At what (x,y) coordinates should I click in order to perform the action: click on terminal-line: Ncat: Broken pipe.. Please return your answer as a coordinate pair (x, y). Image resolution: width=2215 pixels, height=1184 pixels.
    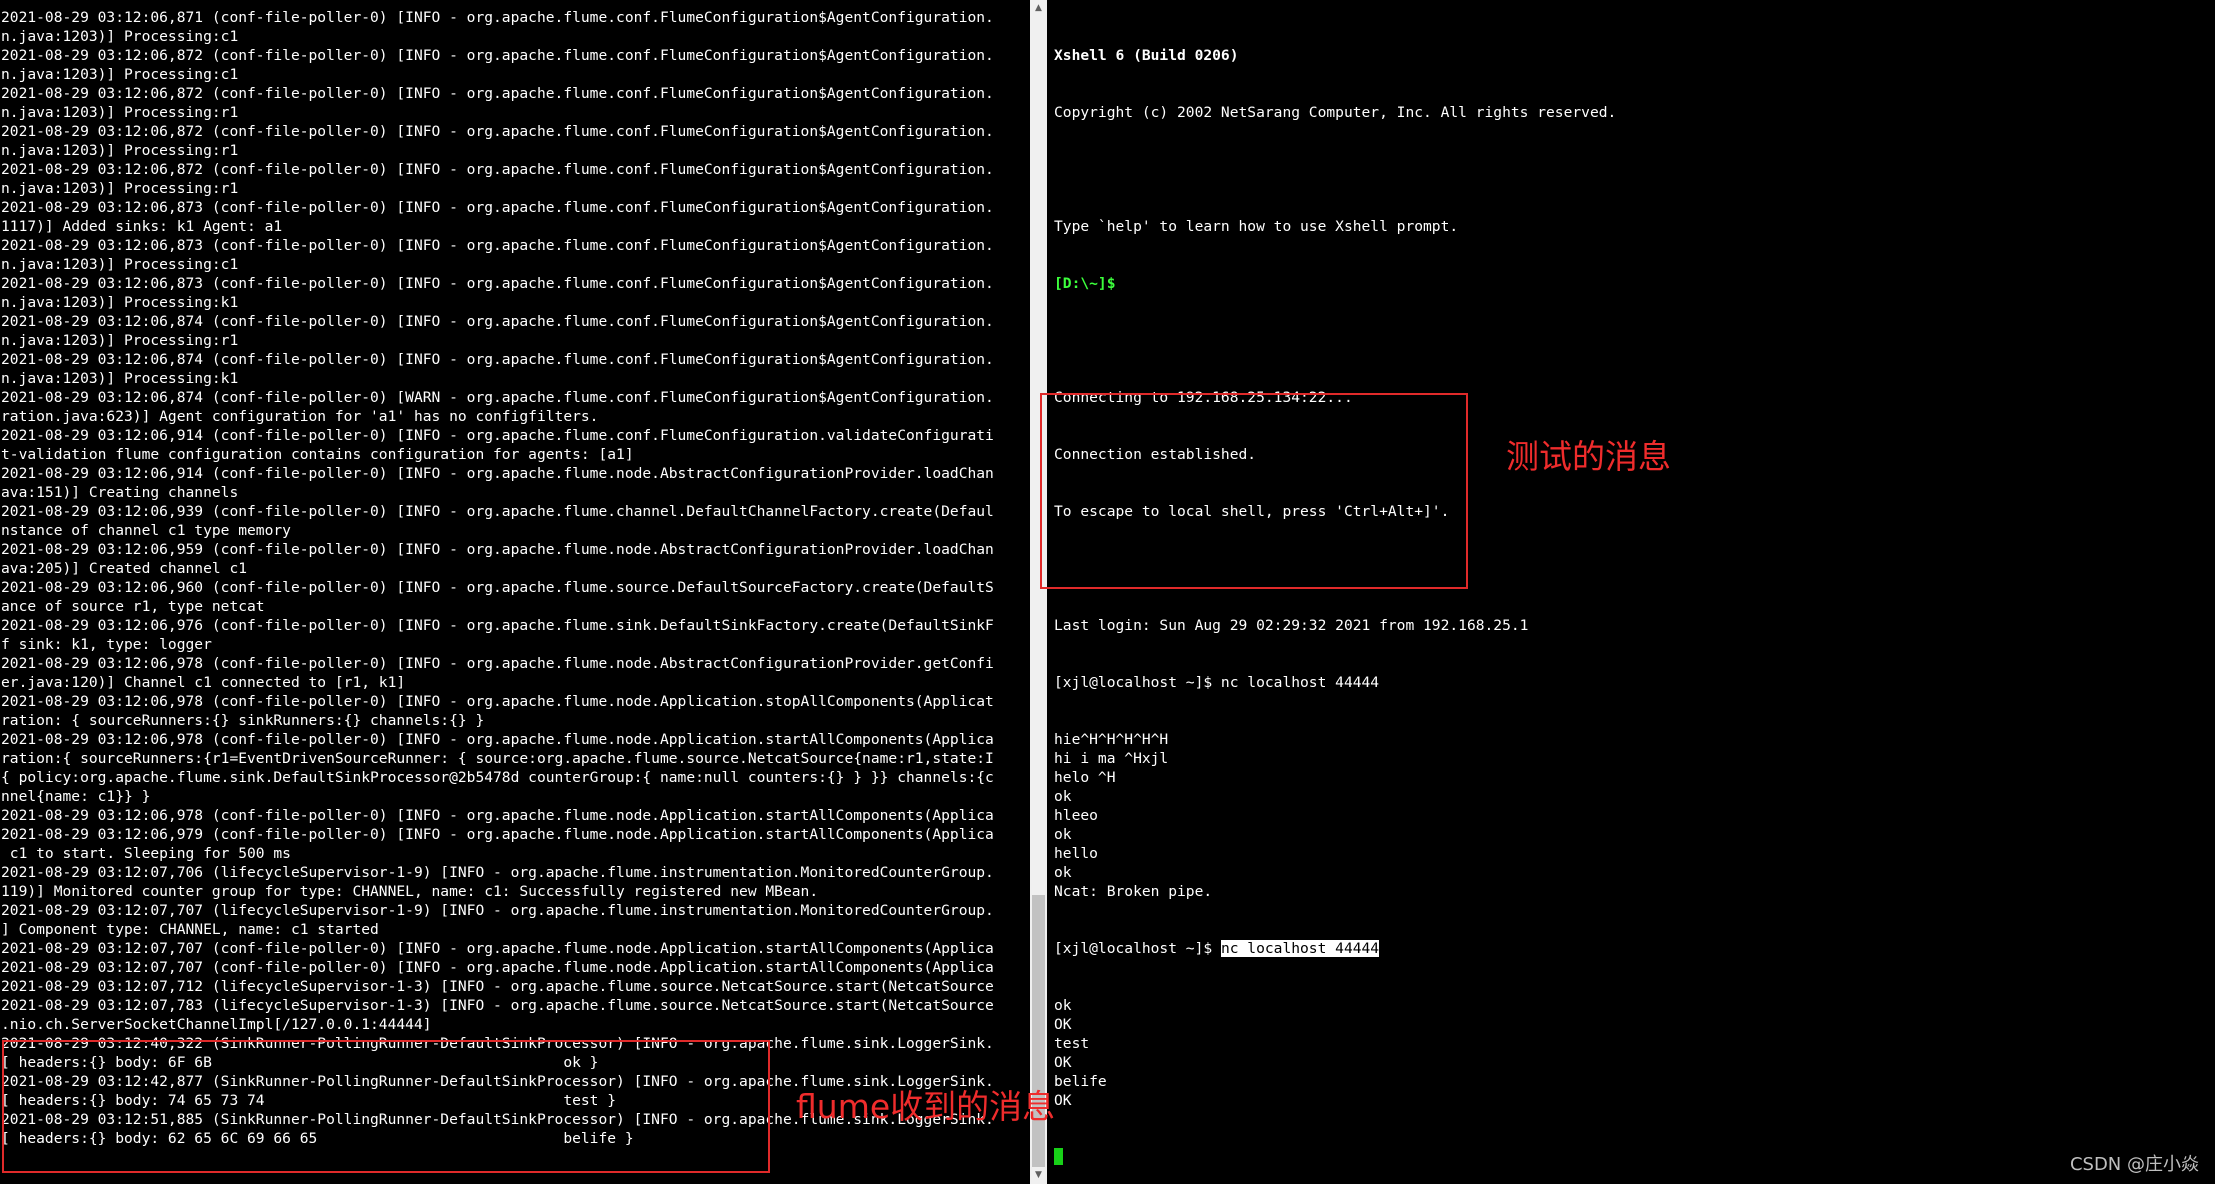
    Looking at the image, I should click on (1133, 891).